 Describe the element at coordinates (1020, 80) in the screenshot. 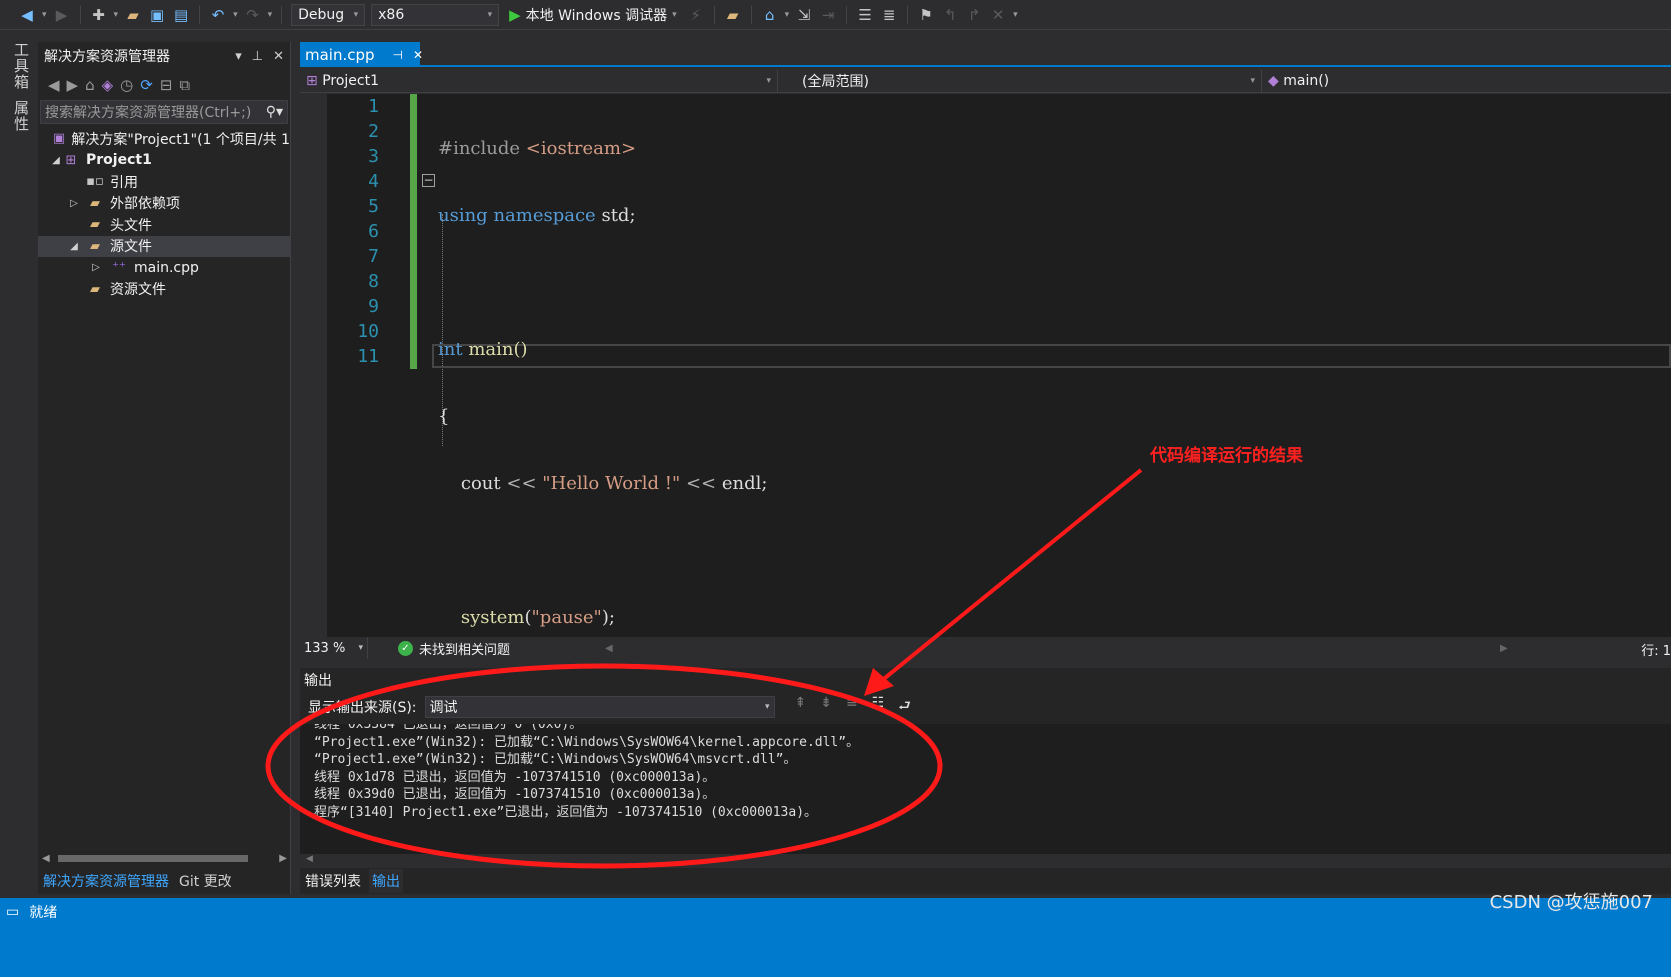

I see `scope-nav-select: (全局范围) ▾` at that location.